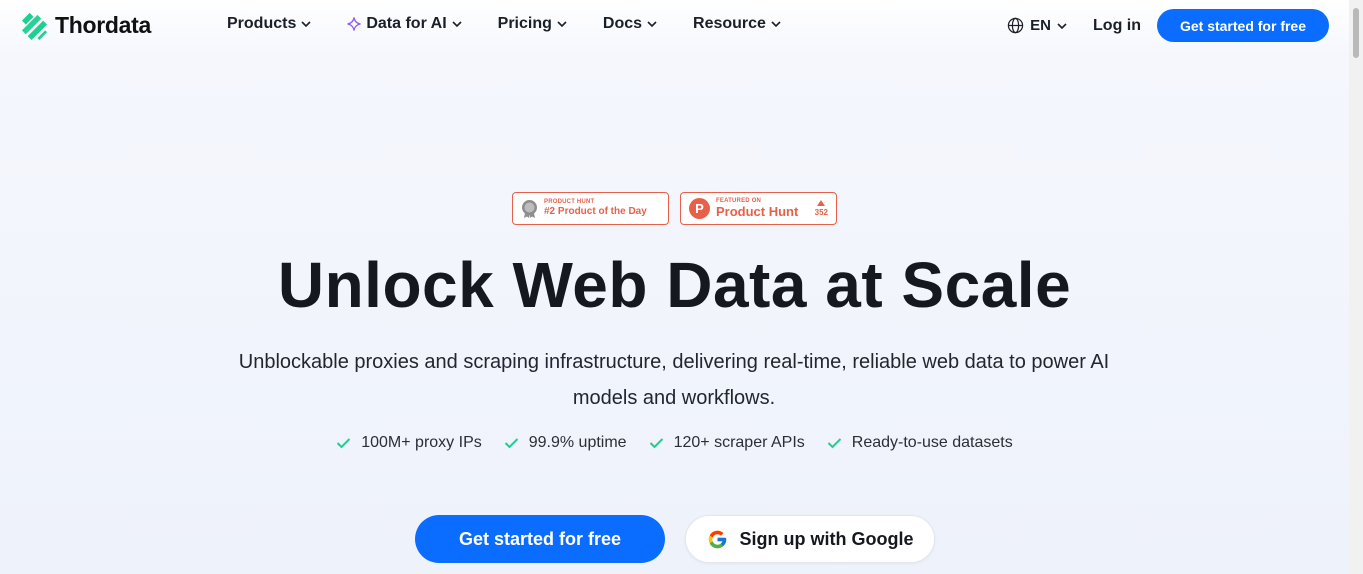 Image resolution: width=1363 pixels, height=574 pixels. I want to click on nav-resource: Resource, so click(737, 24).